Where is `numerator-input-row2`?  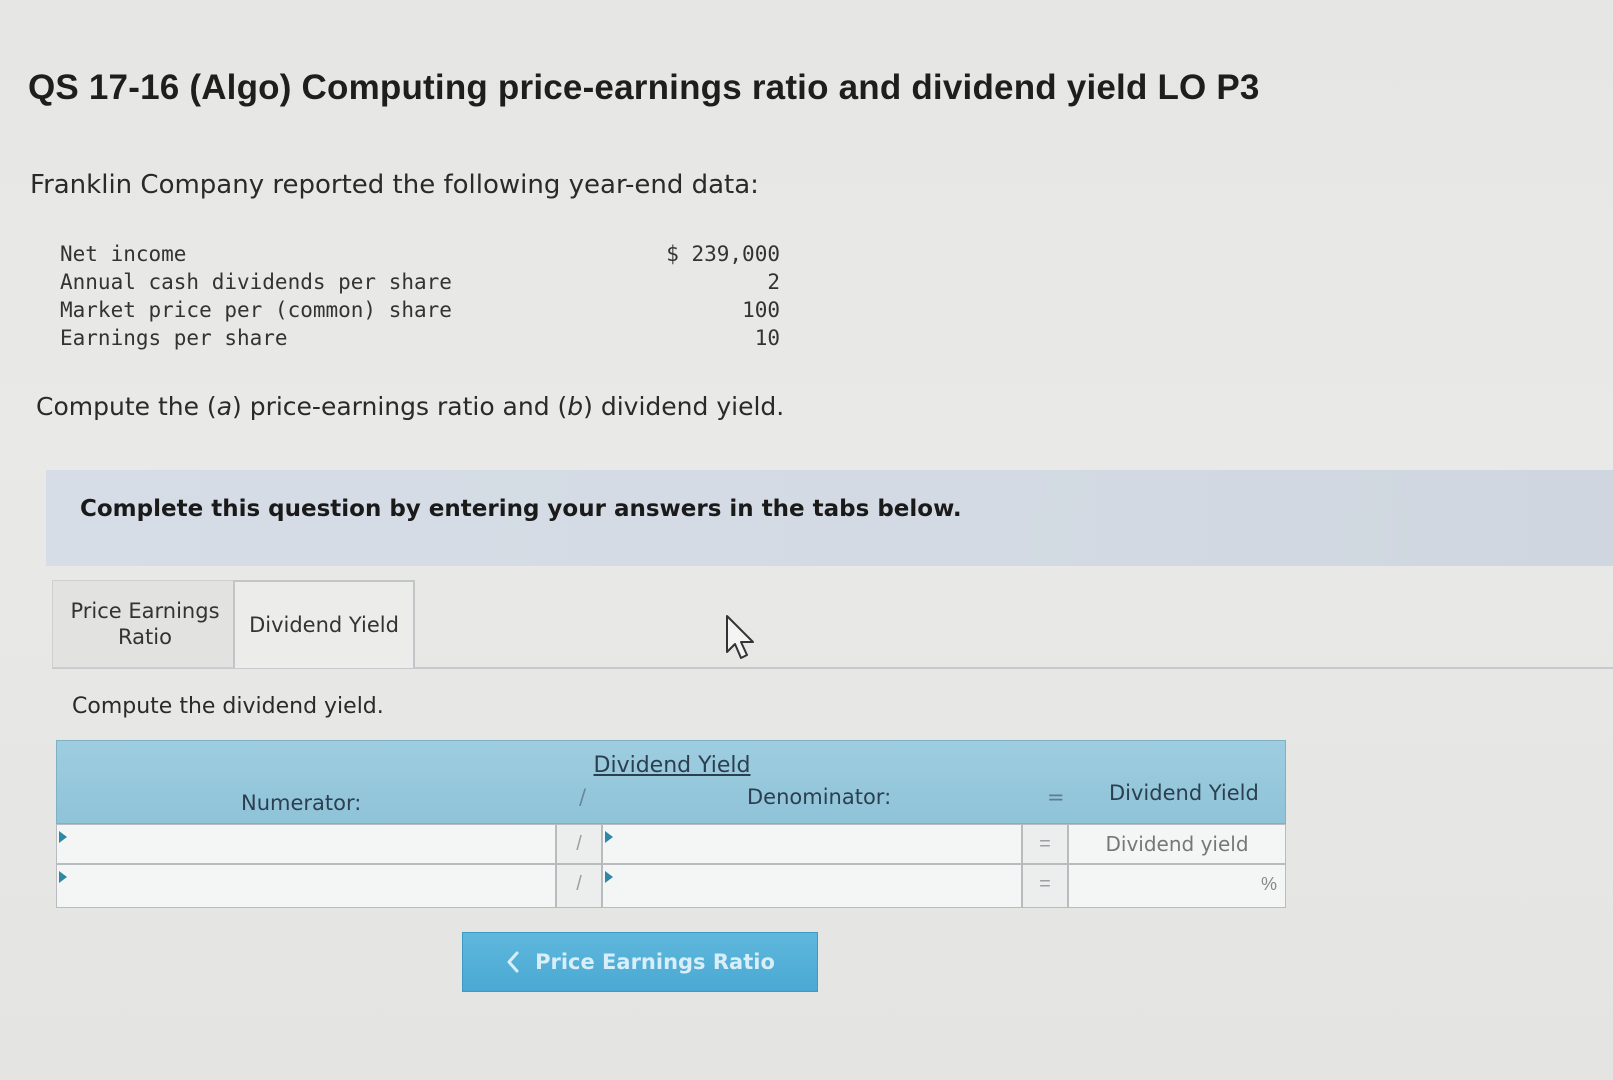
numerator-input-row2 is located at coordinates (306, 886).